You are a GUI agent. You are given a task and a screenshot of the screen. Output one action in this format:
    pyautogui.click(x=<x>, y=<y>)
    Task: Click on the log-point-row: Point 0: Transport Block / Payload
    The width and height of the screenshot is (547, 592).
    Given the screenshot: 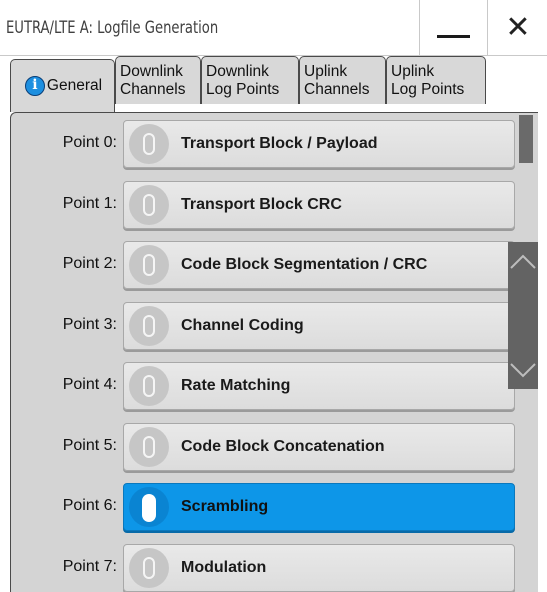 What is the action you would take?
    pyautogui.click(x=268, y=147)
    